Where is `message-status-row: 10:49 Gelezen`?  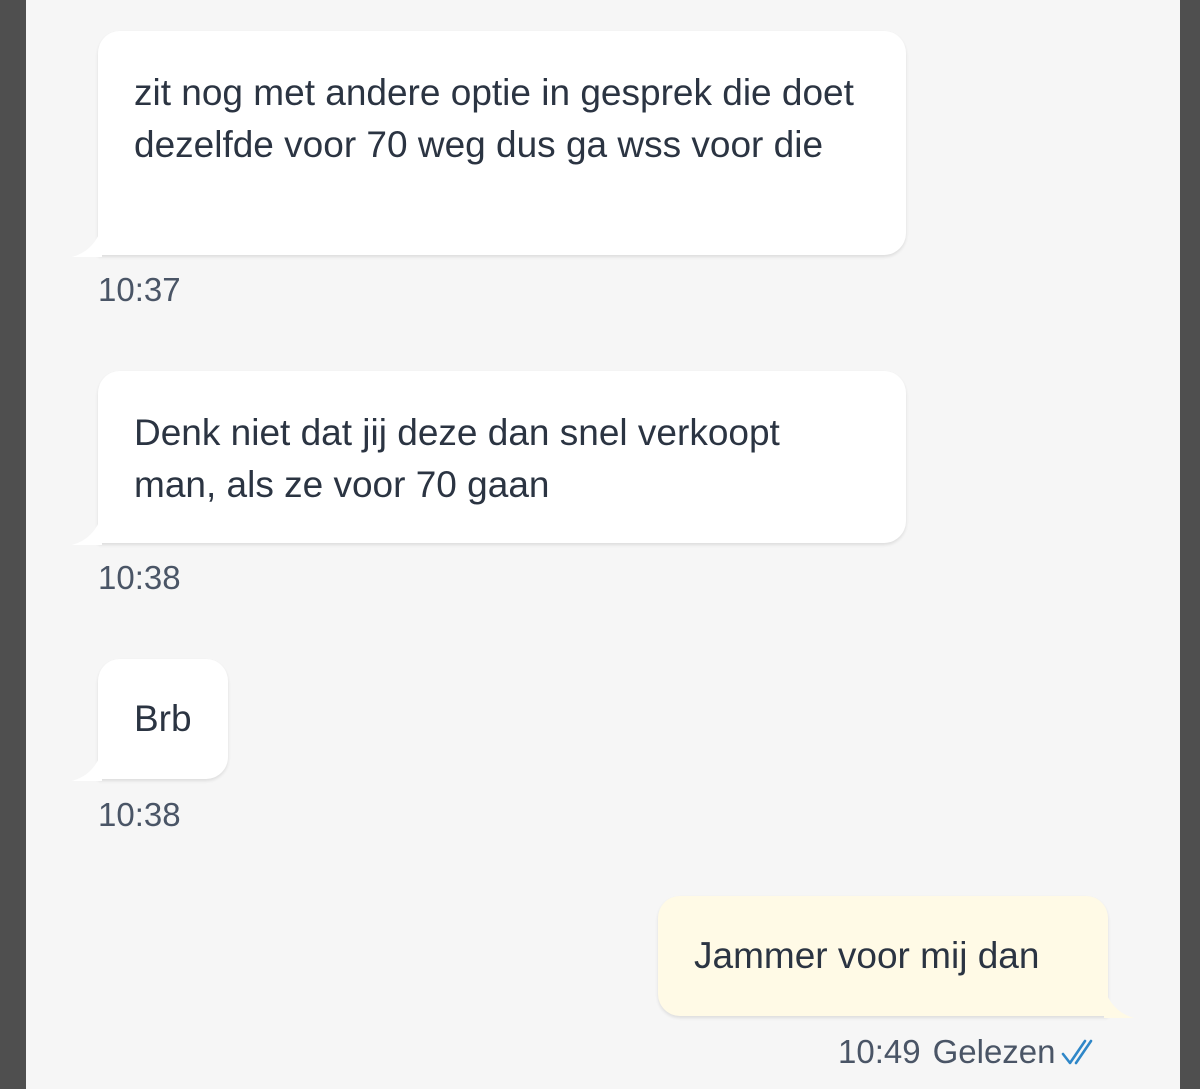
message-status-row: 10:49 Gelezen is located at coordinates (969, 1052).